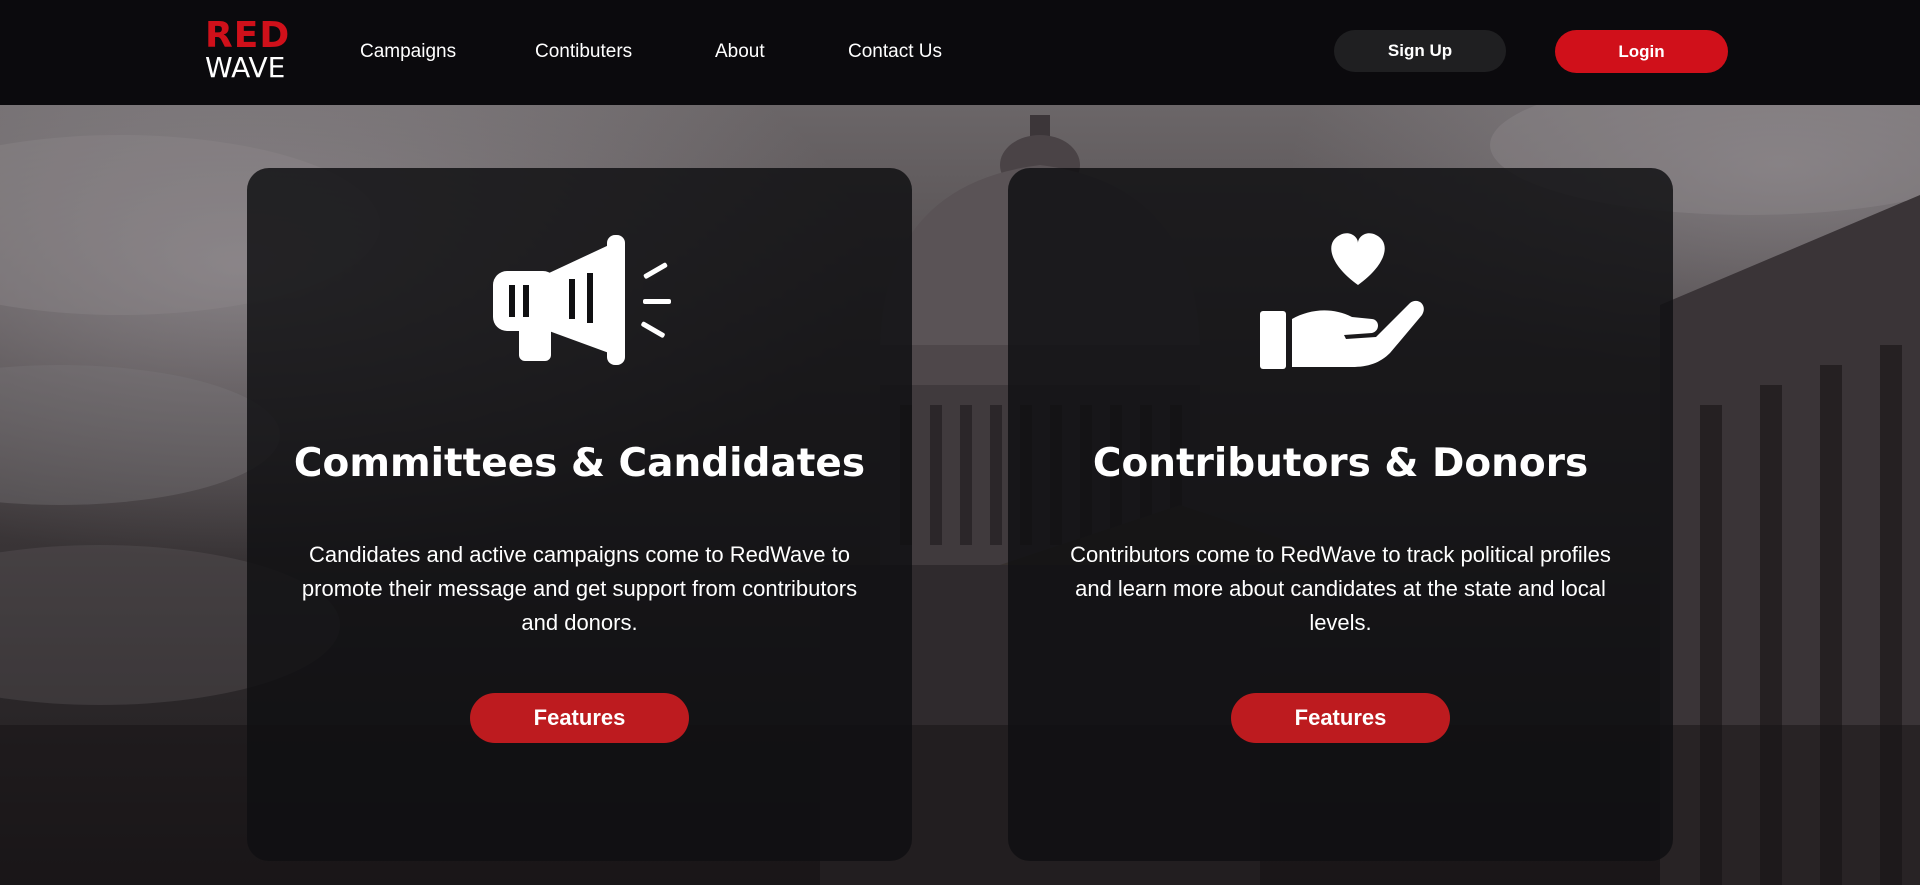  Describe the element at coordinates (579, 718) in the screenshot. I see `features-button-committees: Features` at that location.